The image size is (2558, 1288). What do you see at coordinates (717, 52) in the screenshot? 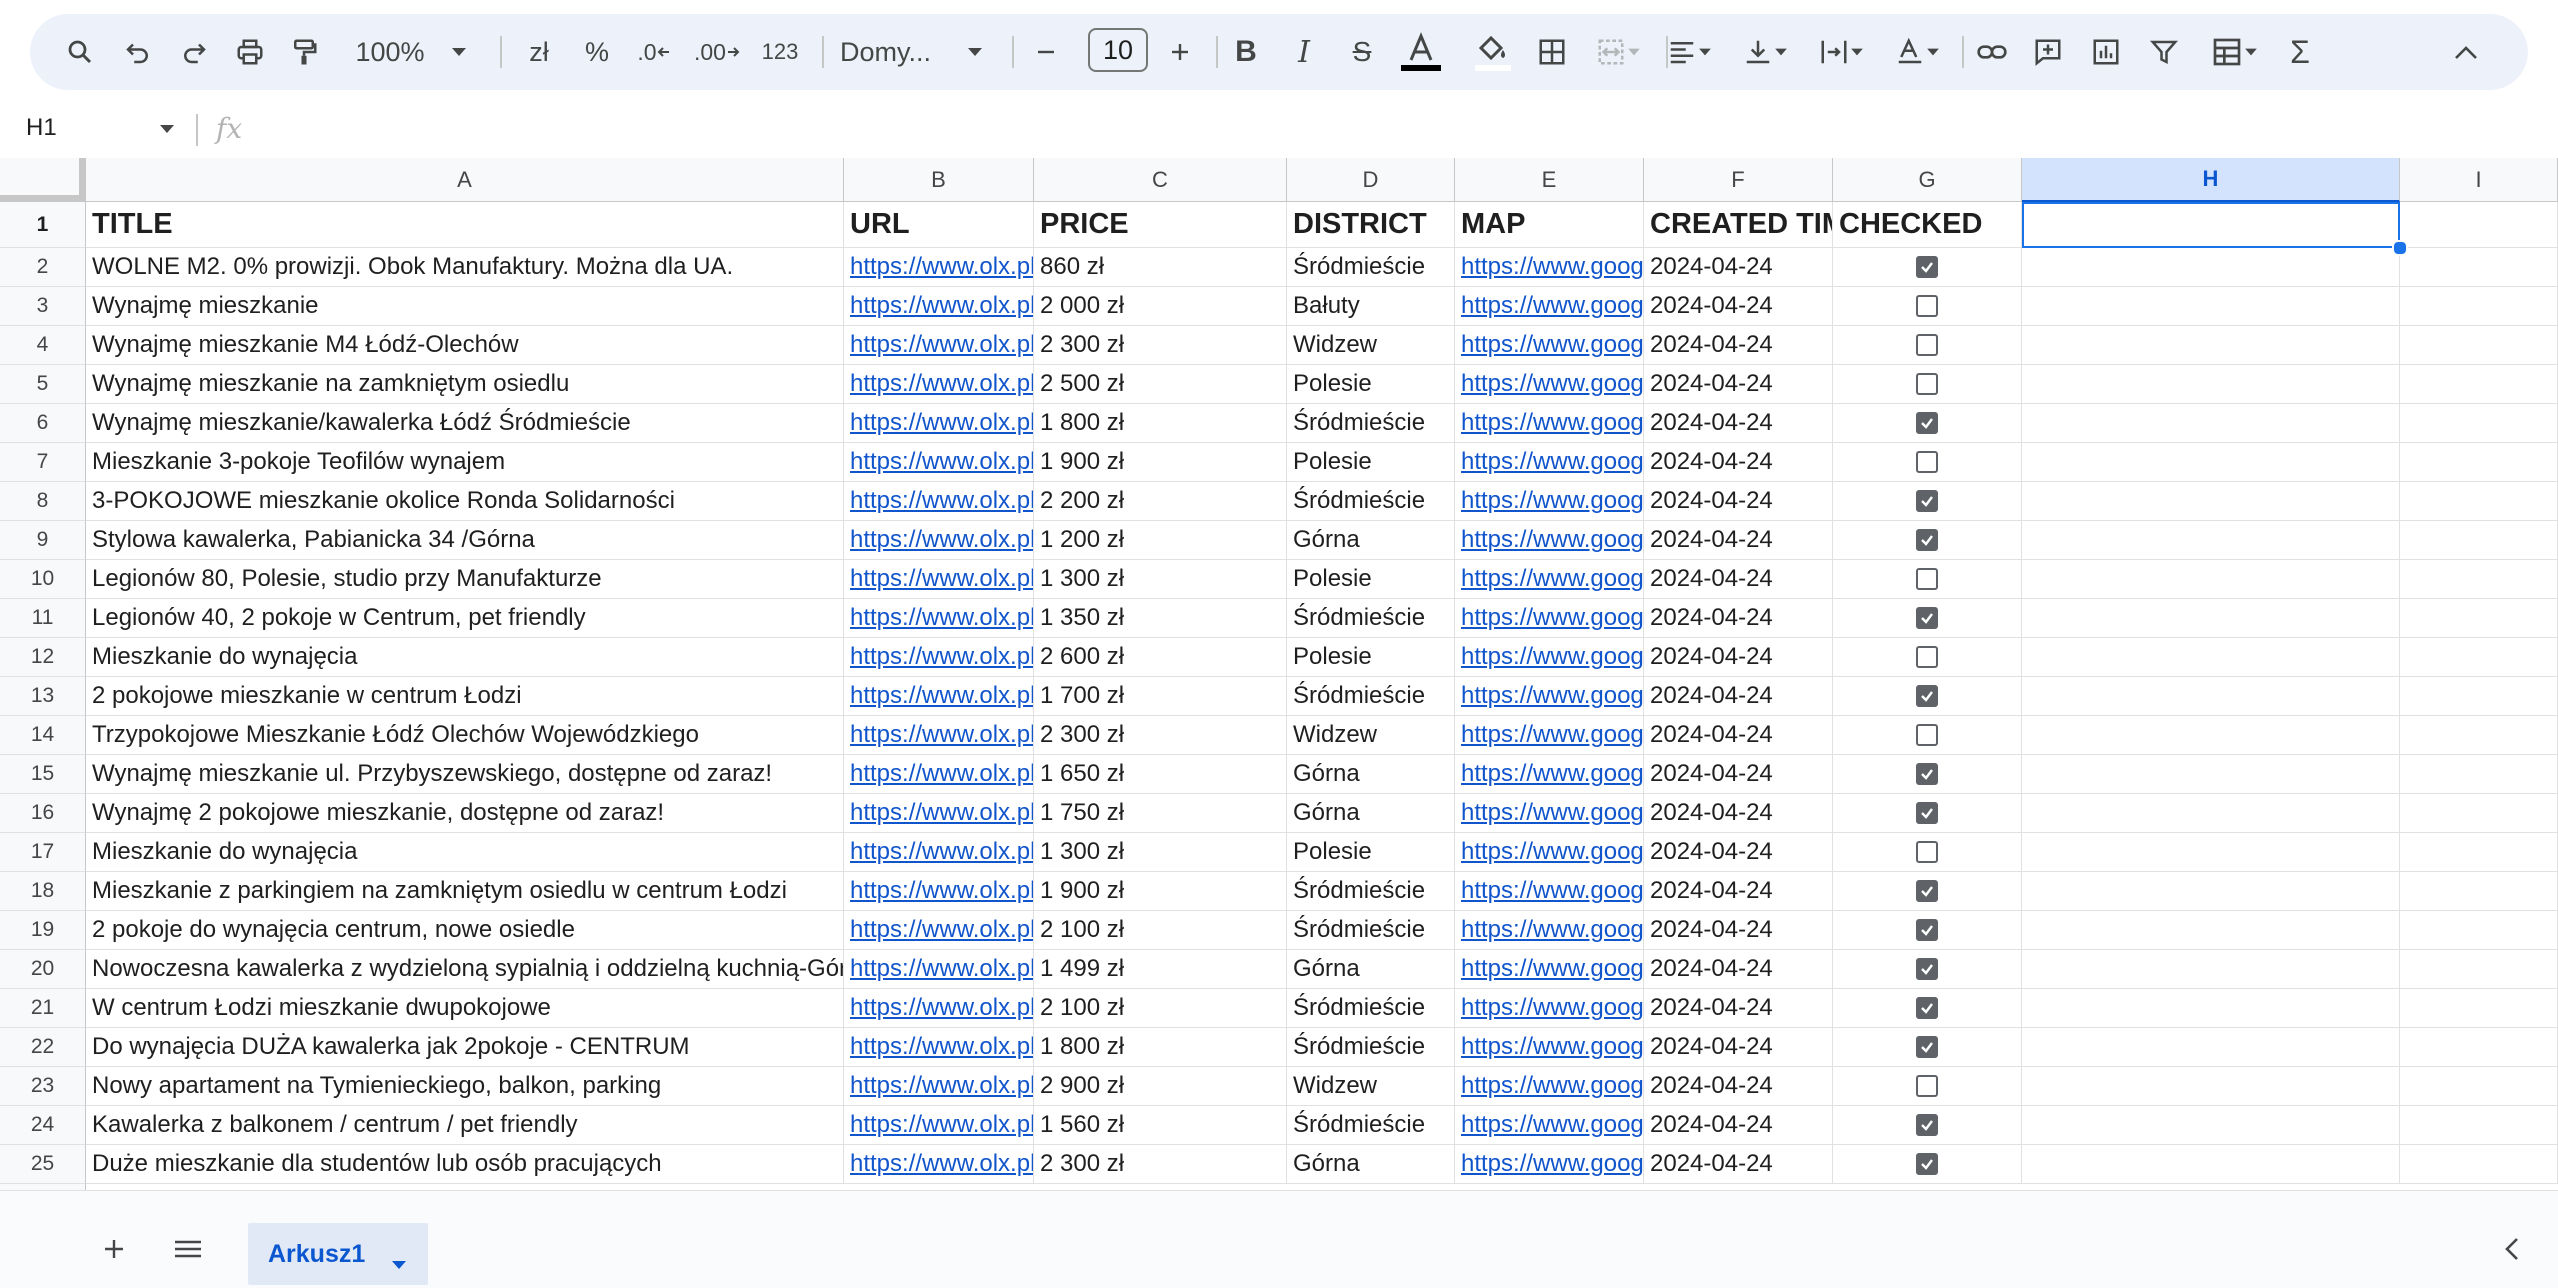
I see `increase-decimal-icon: .00` at bounding box center [717, 52].